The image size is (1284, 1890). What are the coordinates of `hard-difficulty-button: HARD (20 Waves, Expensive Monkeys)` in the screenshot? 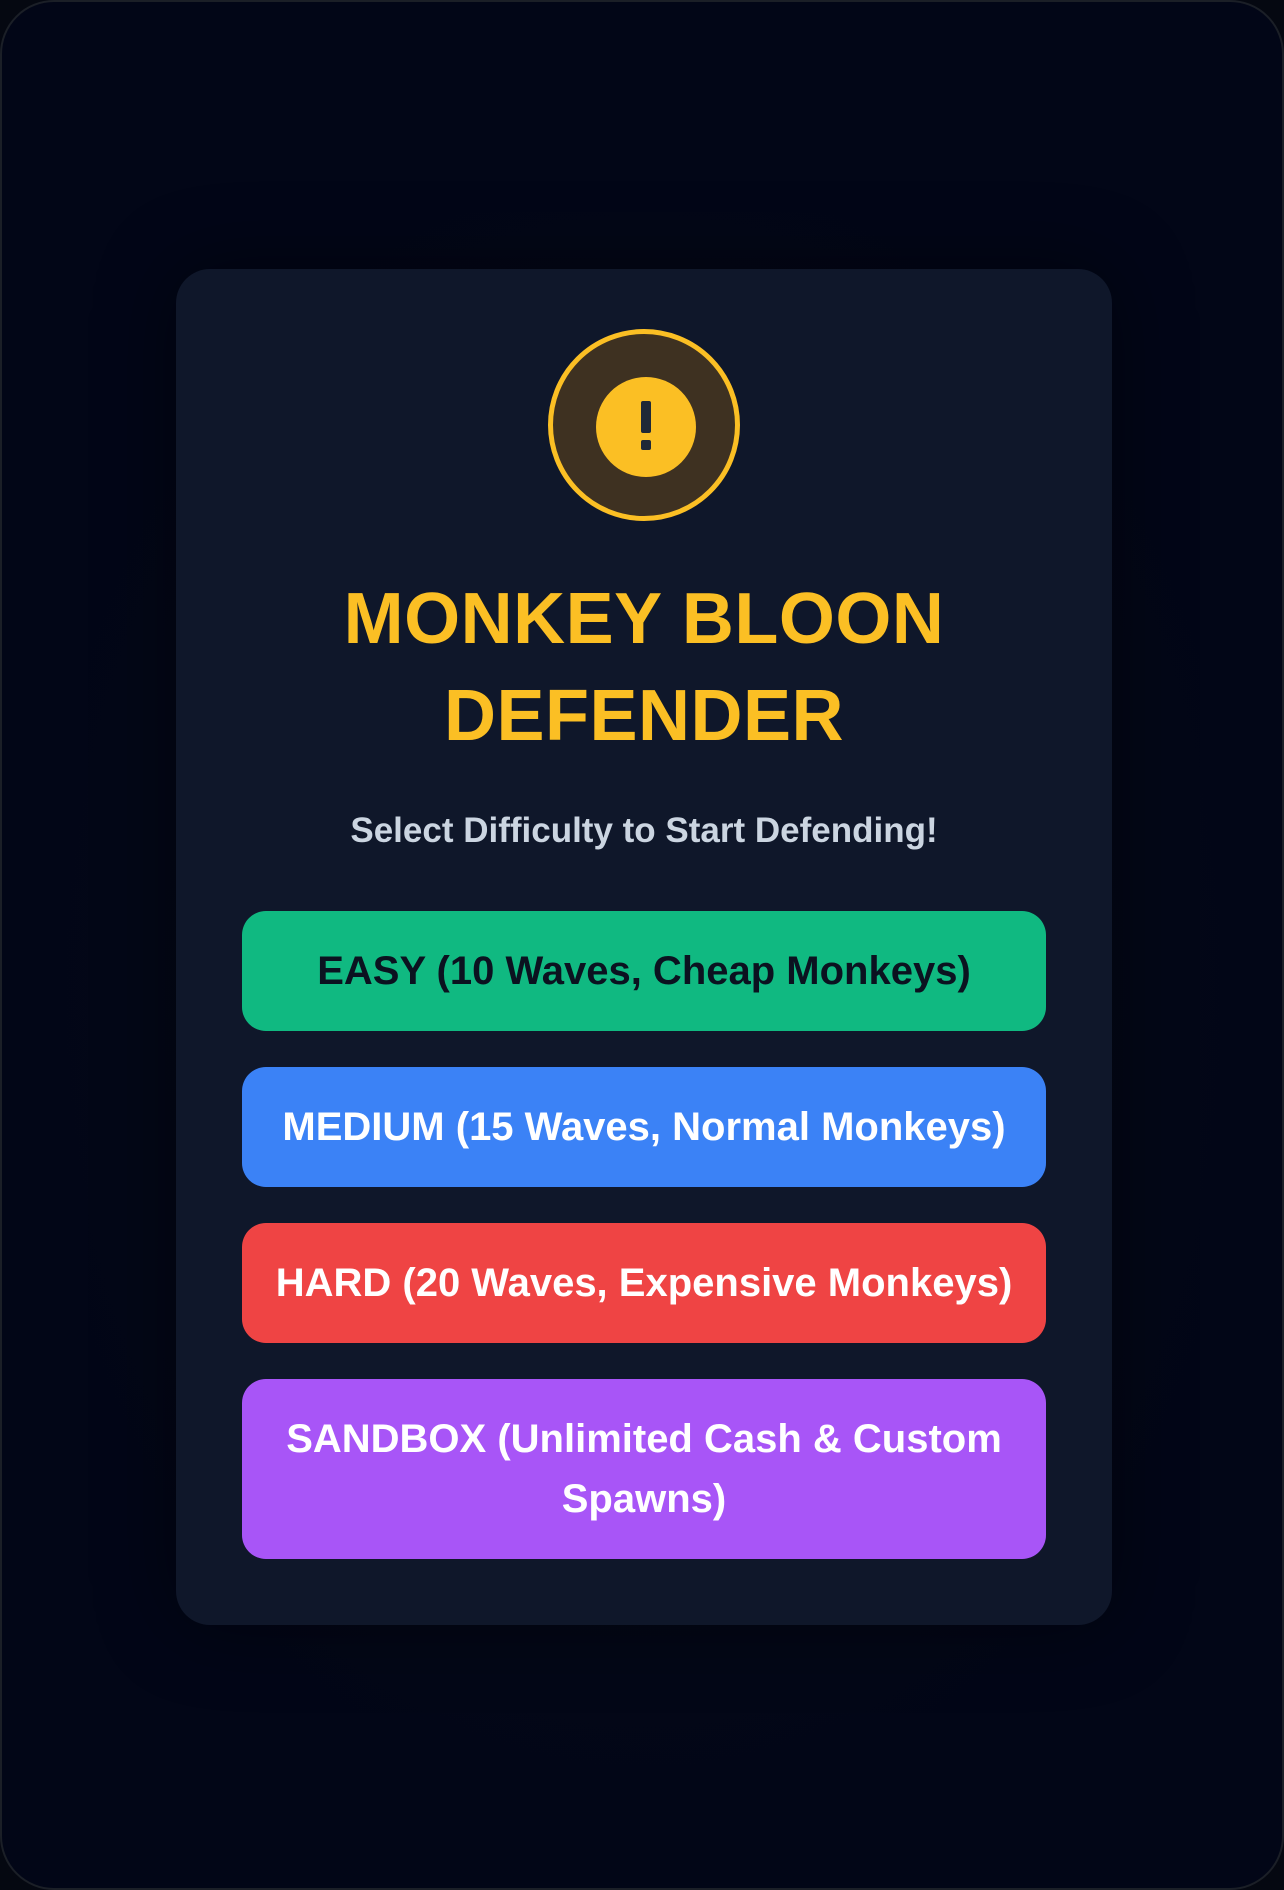 It's located at (644, 1283).